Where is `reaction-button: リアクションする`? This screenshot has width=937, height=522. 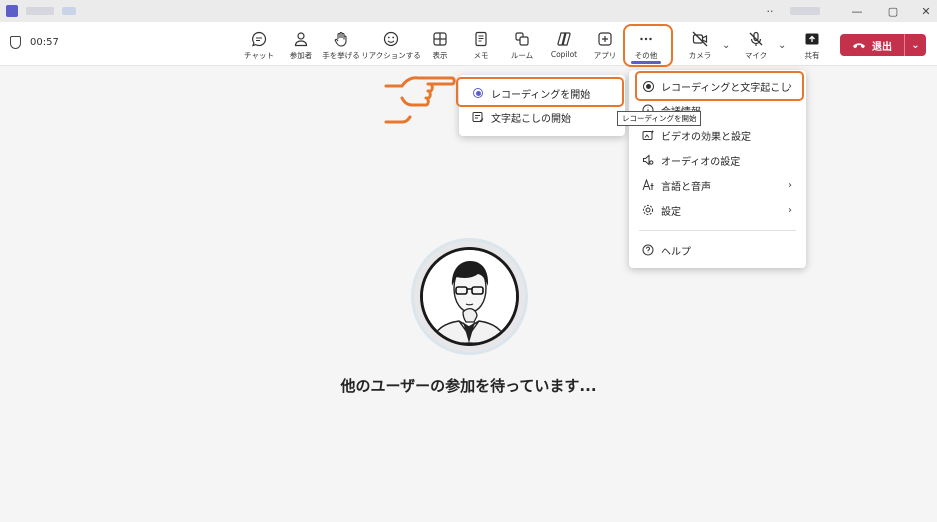
reaction-button: リアクションする is located at coordinates (391, 45).